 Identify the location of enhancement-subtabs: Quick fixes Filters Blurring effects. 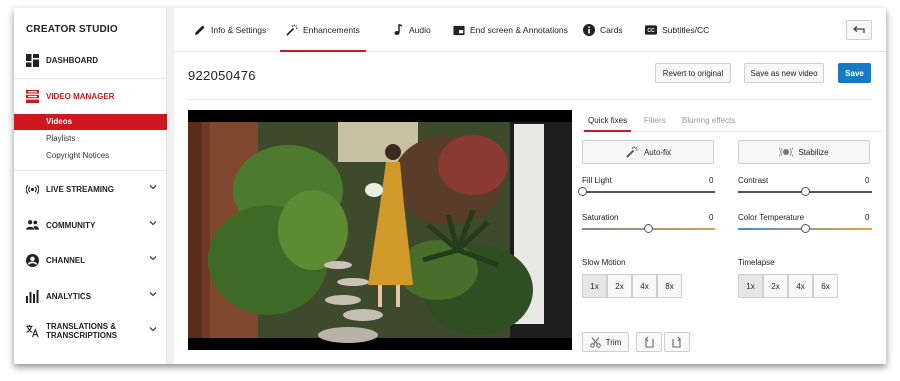
(732, 122).